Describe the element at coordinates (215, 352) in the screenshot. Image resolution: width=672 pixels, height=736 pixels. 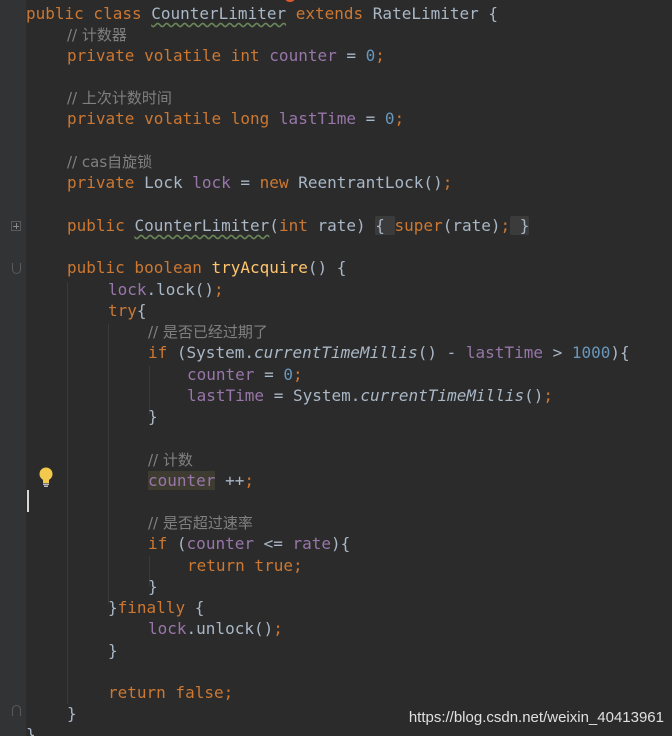
I see `code-token: (System.` at that location.